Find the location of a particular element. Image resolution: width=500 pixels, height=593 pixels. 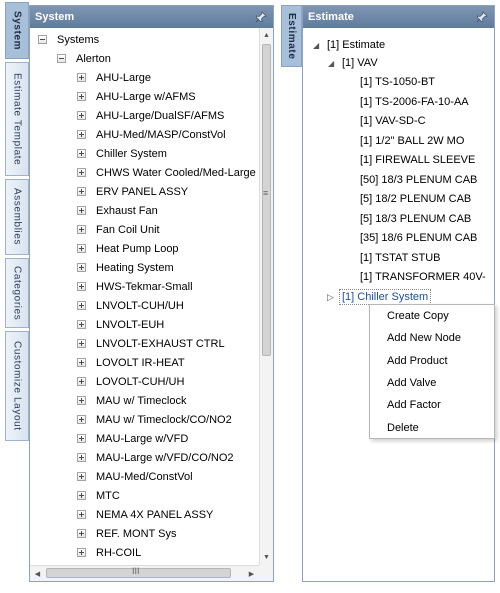

triangle-collapsed-icon: ▷ is located at coordinates (332, 297).